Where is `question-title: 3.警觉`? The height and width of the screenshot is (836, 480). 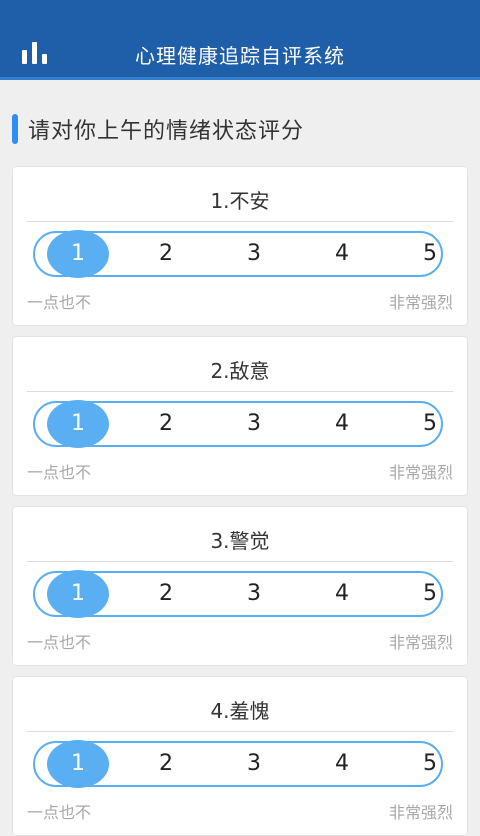
question-title: 3.警觉 is located at coordinates (240, 541).